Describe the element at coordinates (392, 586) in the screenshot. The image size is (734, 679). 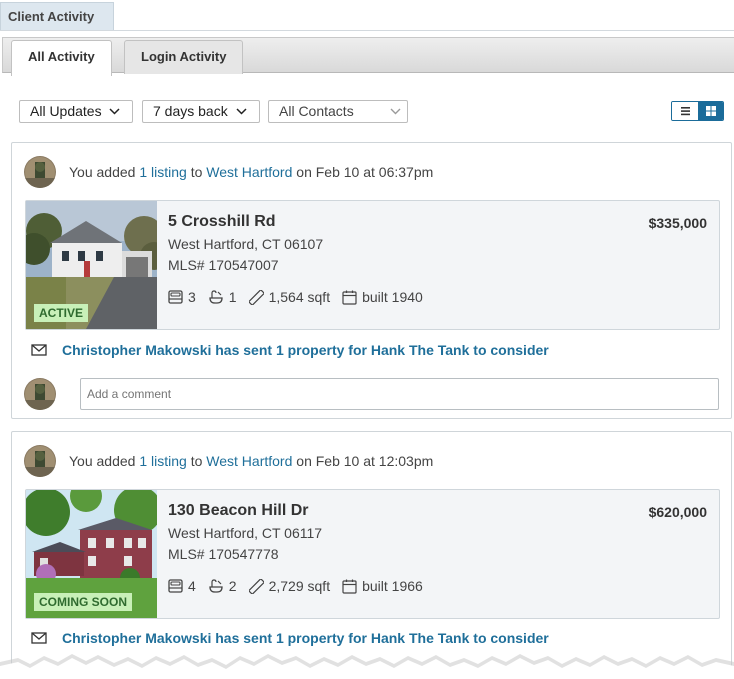
I see `built-value: built 1966` at that location.